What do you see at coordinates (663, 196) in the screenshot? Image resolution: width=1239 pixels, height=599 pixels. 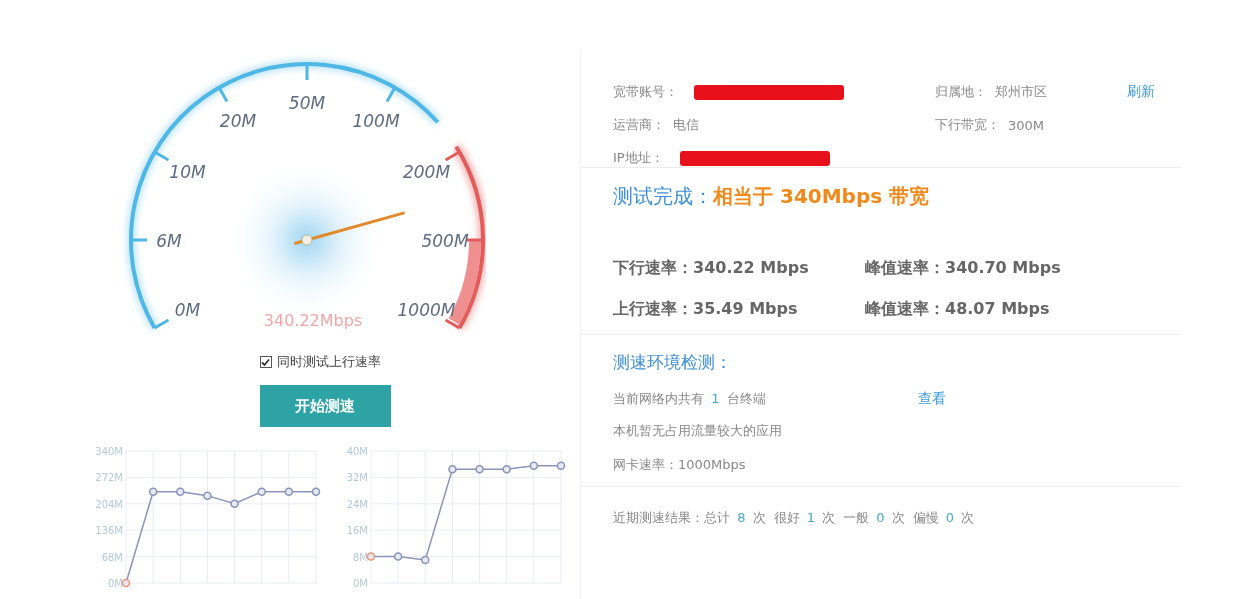 I see `result-title: 测试完成：` at bounding box center [663, 196].